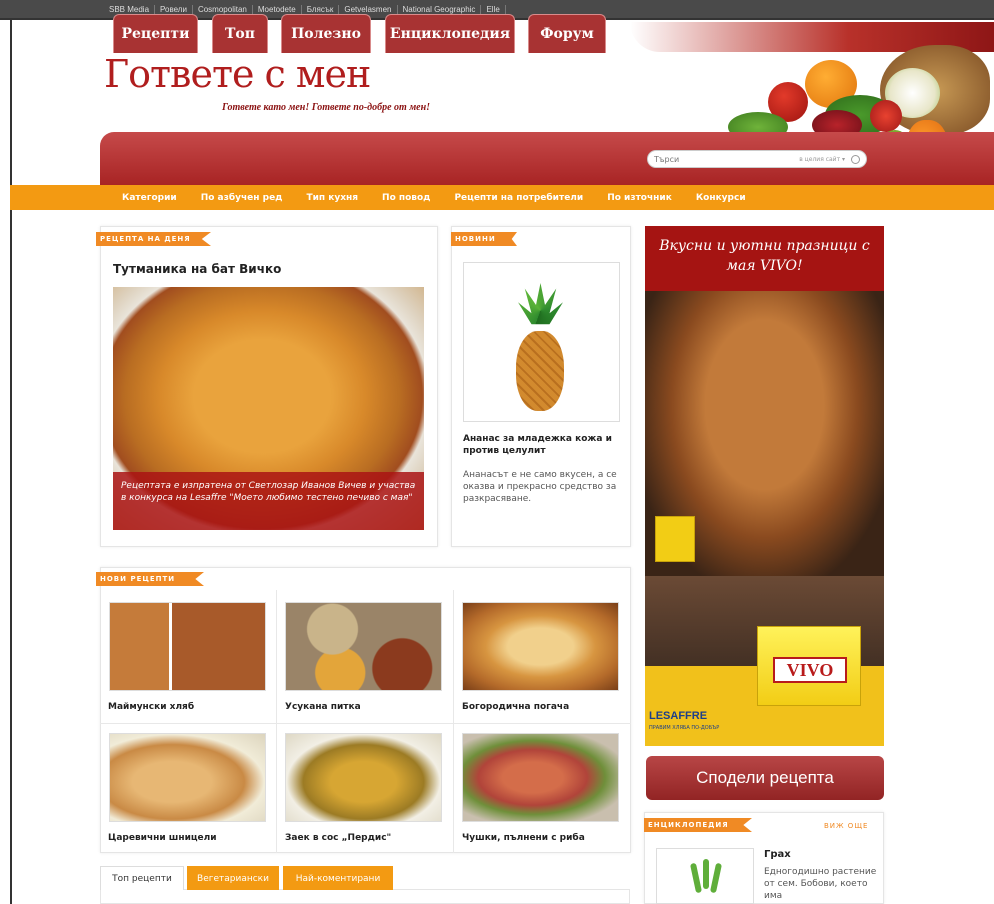  I want to click on nav-tab-top: Топ, so click(240, 33).